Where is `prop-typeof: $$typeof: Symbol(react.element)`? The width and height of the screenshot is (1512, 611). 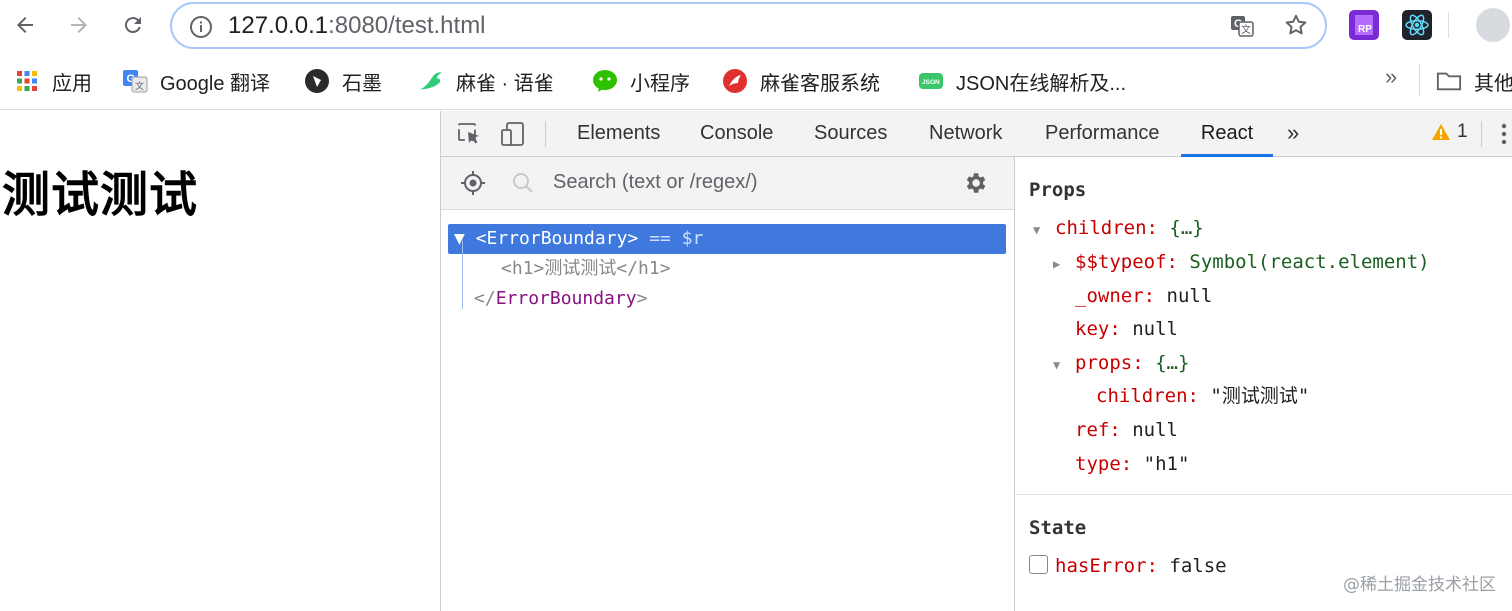
prop-typeof: $$typeof: Symbol(react.element) is located at coordinates (1252, 262).